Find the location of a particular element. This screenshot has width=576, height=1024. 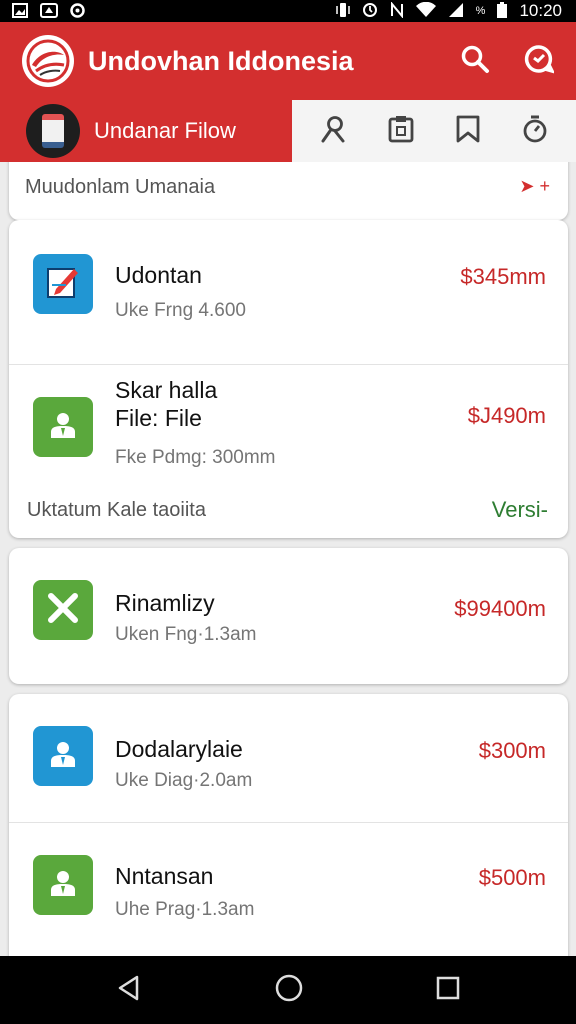

recents-icon is located at coordinates (448, 990).